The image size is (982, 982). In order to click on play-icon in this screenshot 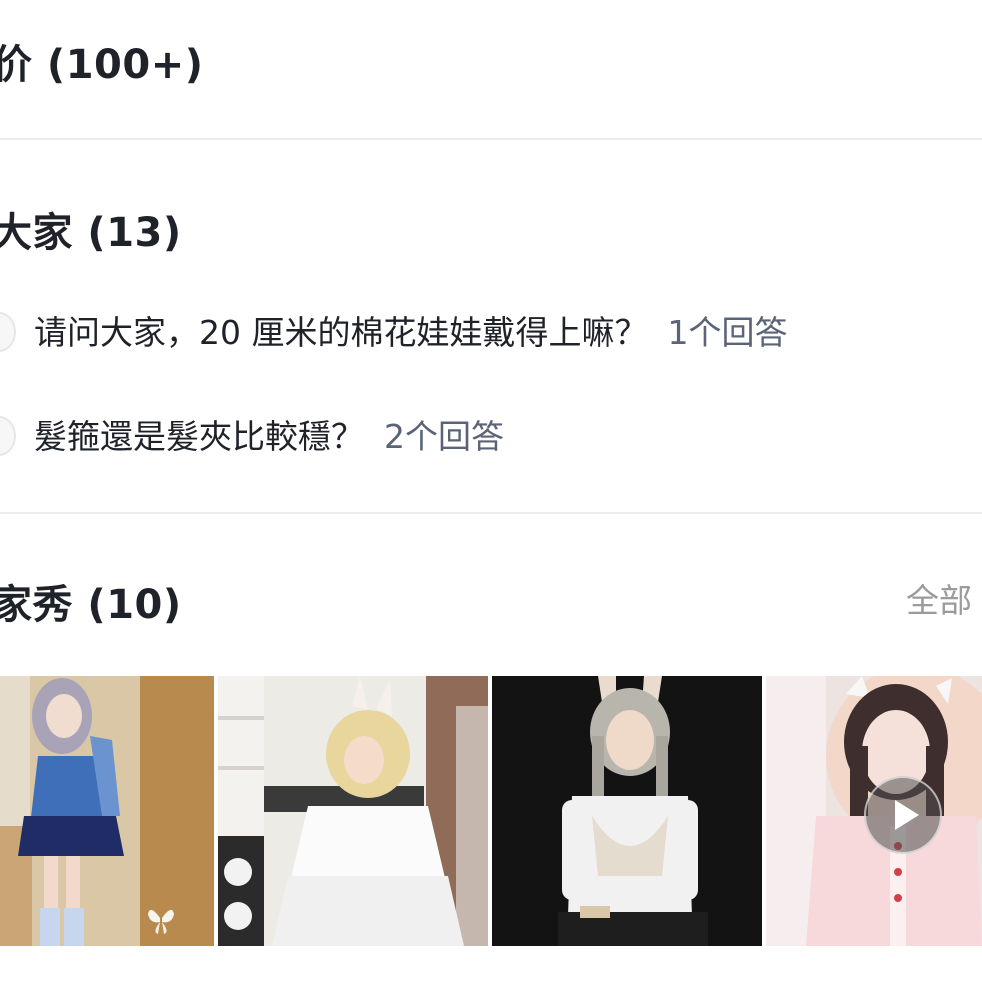, I will do `click(903, 815)`.